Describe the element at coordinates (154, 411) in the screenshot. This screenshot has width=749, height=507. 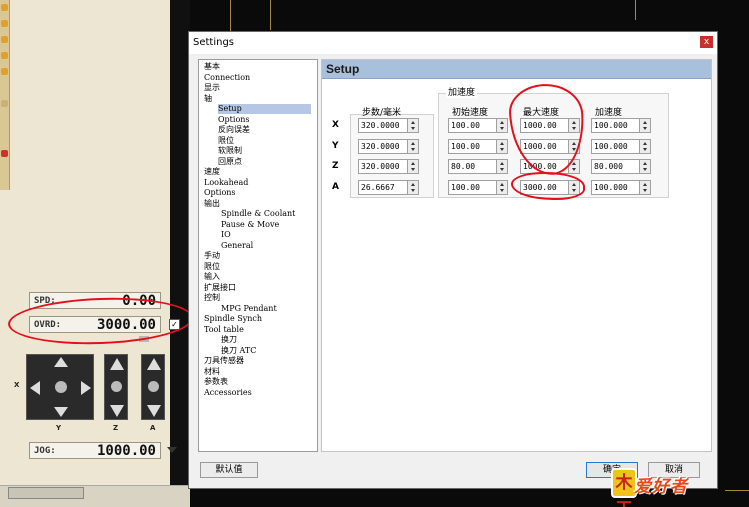
I see `a-down-icon` at that location.